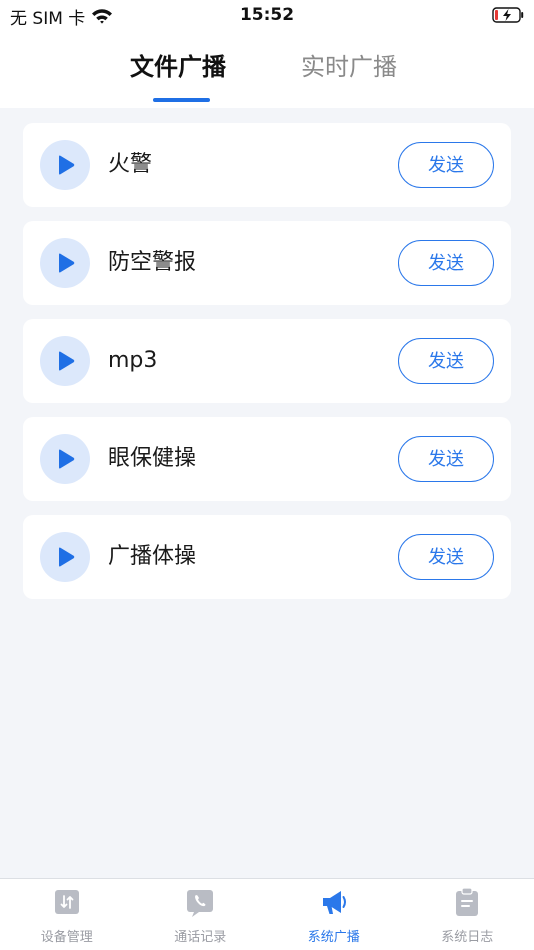 The width and height of the screenshot is (534, 950). What do you see at coordinates (267, 459) in the screenshot?
I see `list-item: 眼保健操 发送` at bounding box center [267, 459].